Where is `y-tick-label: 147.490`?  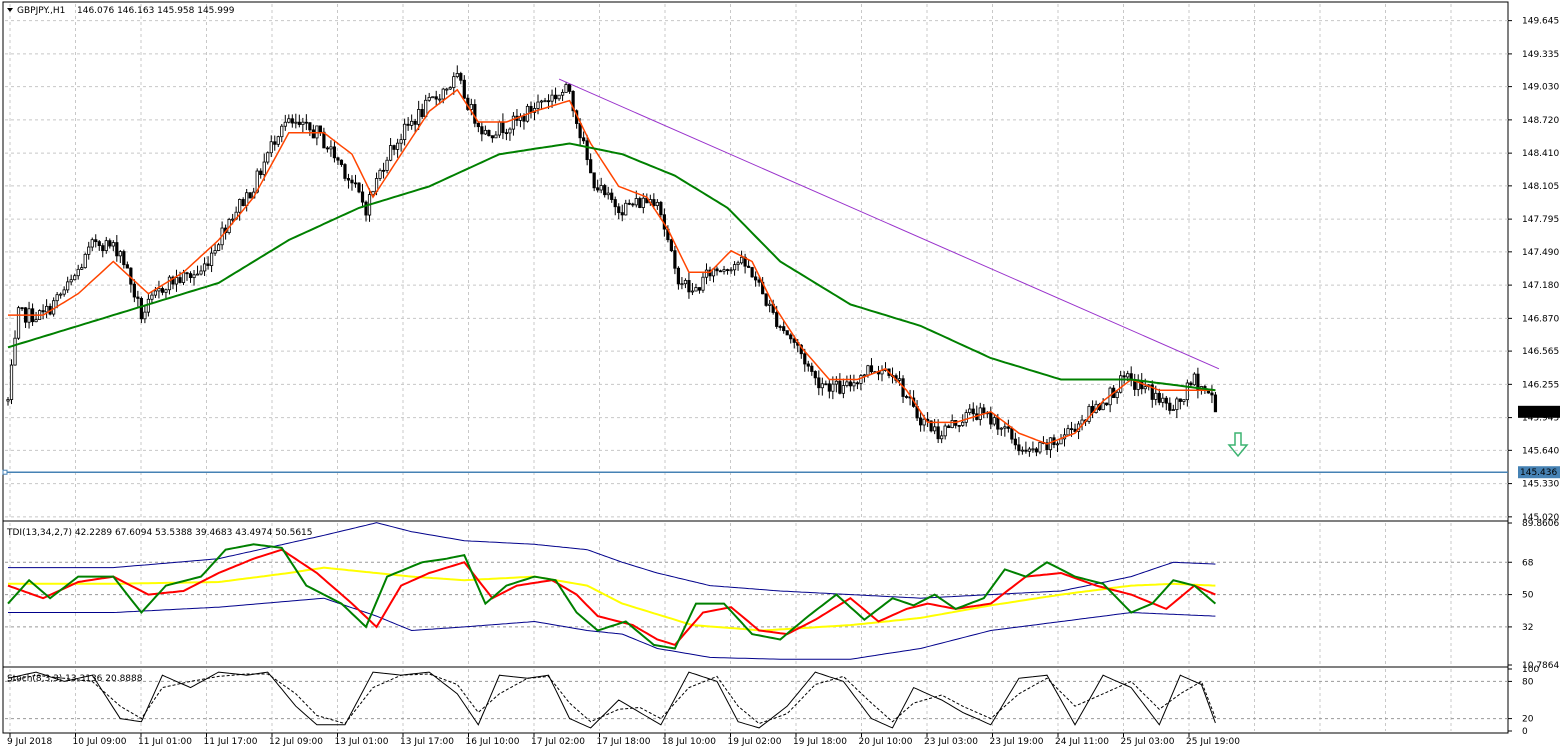
y-tick-label: 147.490 is located at coordinates (1540, 253).